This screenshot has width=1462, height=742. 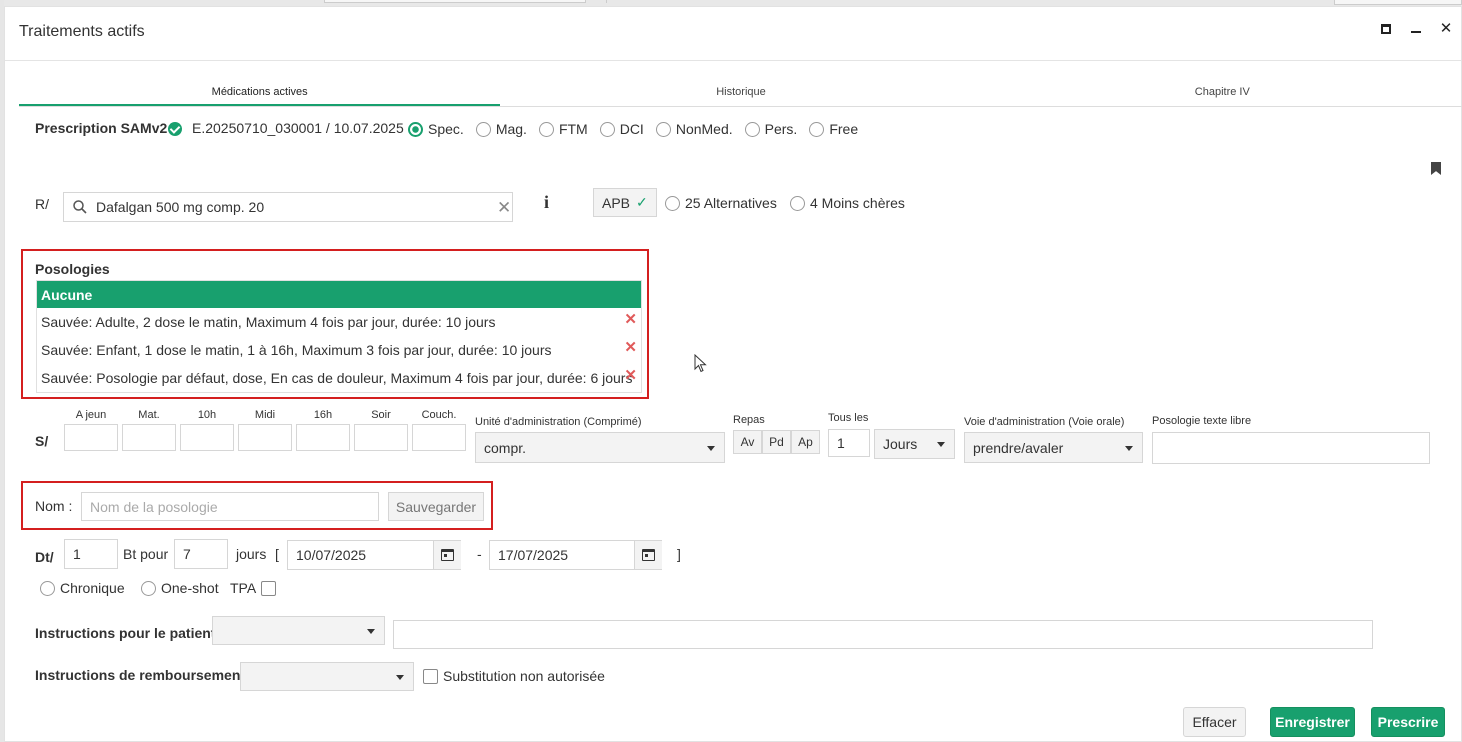 What do you see at coordinates (54, 506) in the screenshot?
I see `nom-label: Nom :` at bounding box center [54, 506].